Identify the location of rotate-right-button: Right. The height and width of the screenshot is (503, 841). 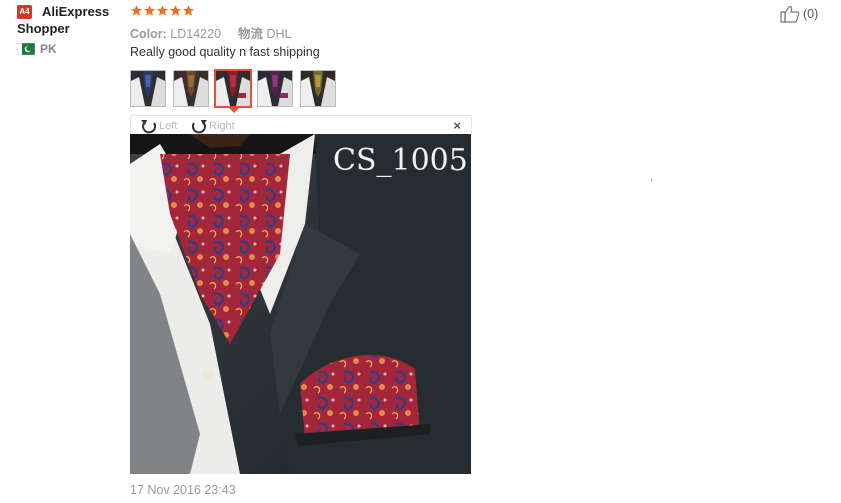
(212, 125).